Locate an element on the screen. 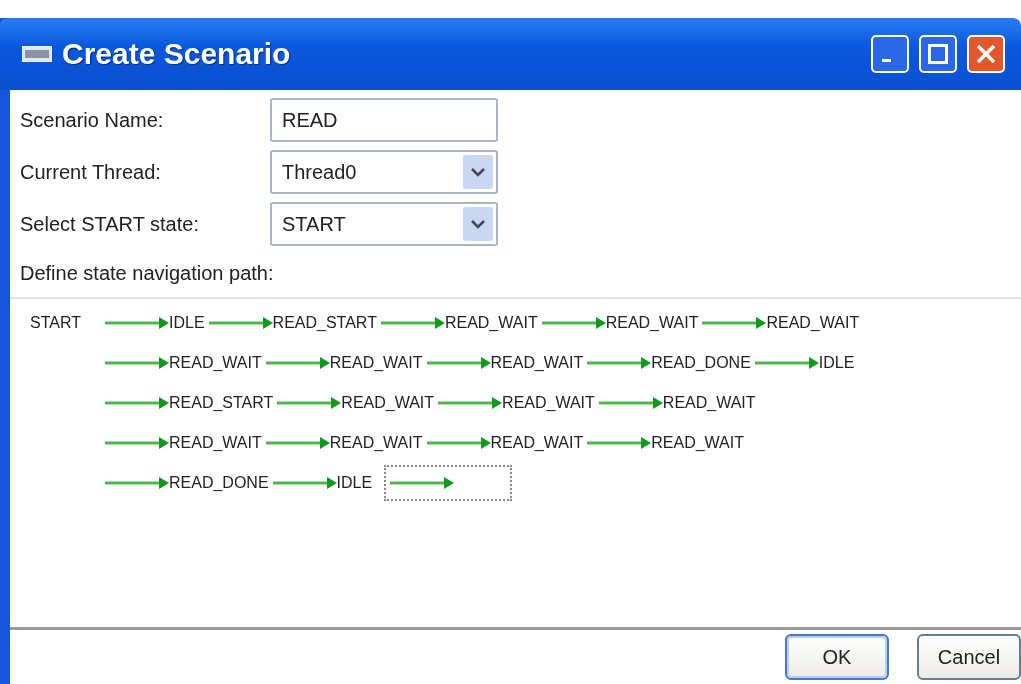 This screenshot has width=1021, height=684. window-title: Create Scenario is located at coordinates (177, 54).